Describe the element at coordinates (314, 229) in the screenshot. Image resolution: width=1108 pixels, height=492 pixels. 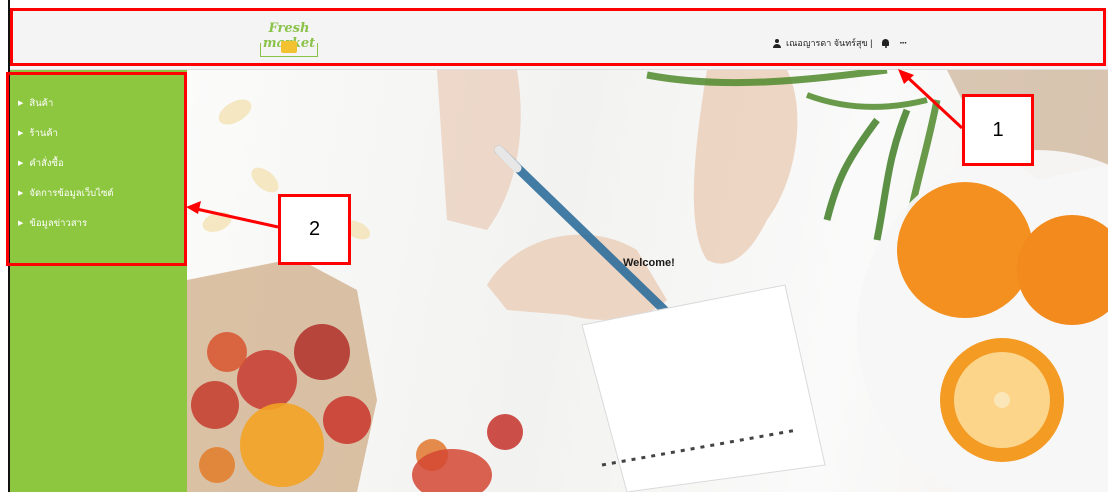
I see `callout-2: 2` at that location.